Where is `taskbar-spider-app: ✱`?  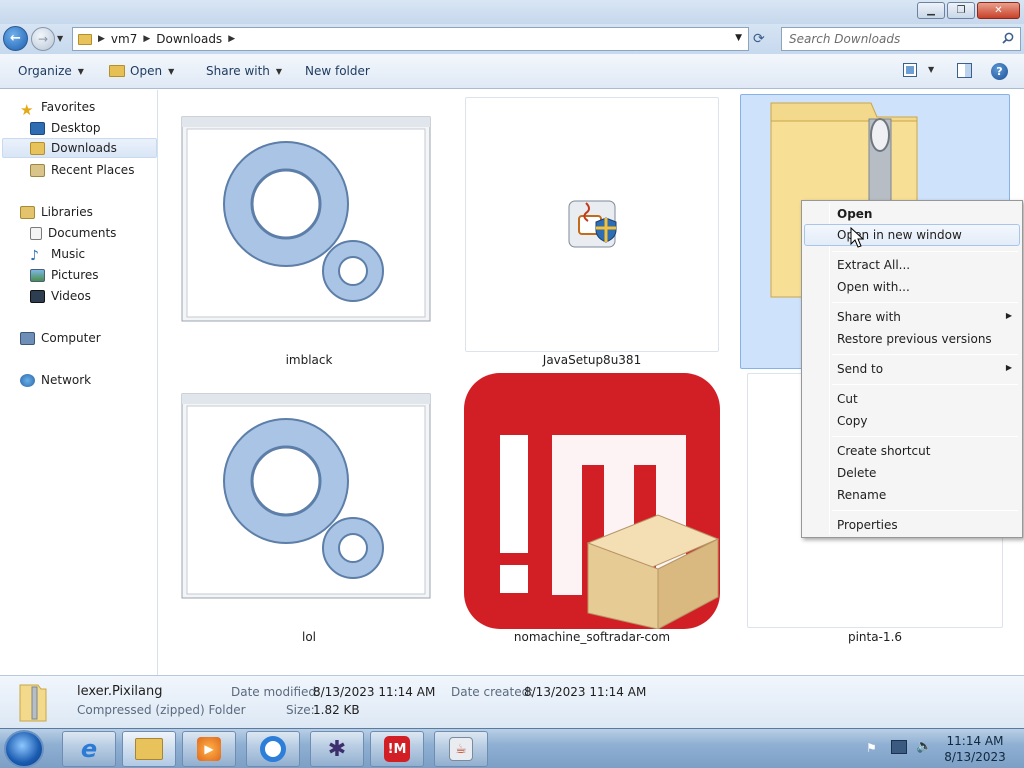 taskbar-spider-app: ✱ is located at coordinates (337, 749).